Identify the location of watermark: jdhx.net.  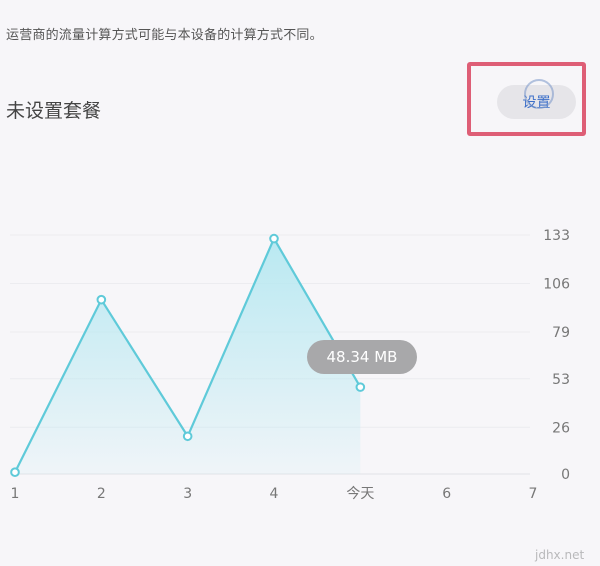
(560, 555).